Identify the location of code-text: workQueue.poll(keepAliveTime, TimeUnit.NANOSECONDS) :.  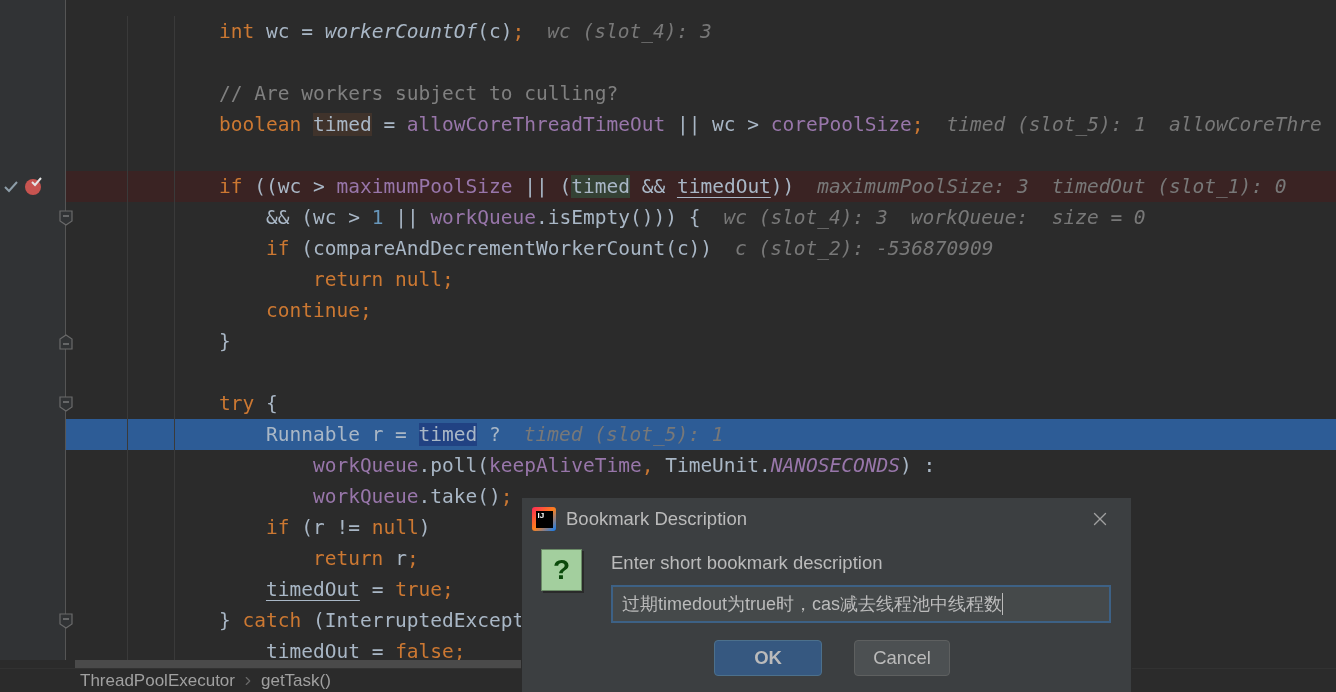
(623, 465).